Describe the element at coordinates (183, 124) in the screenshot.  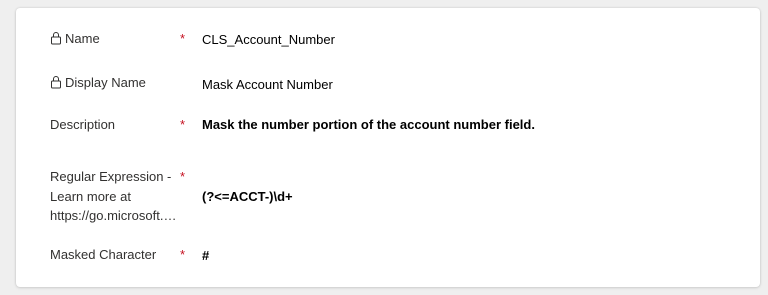
I see `description-required-marker: *` at that location.